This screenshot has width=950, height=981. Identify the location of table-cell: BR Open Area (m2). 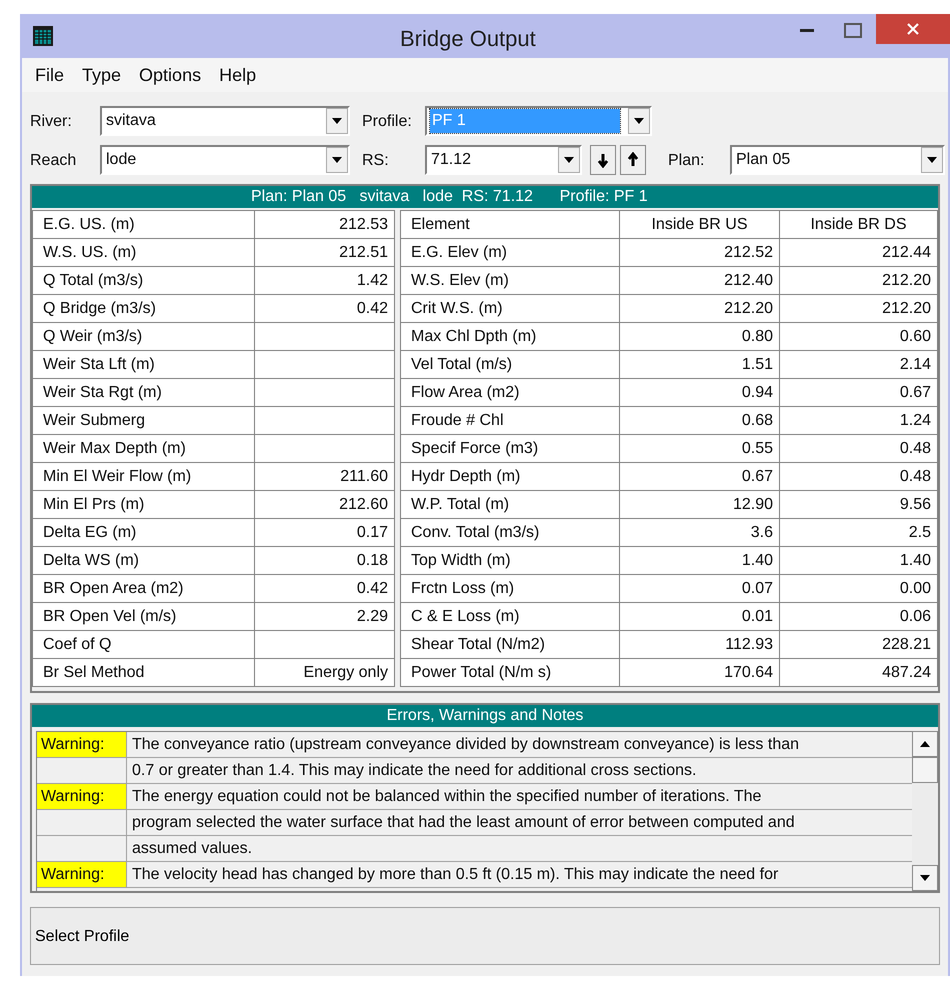
(144, 589).